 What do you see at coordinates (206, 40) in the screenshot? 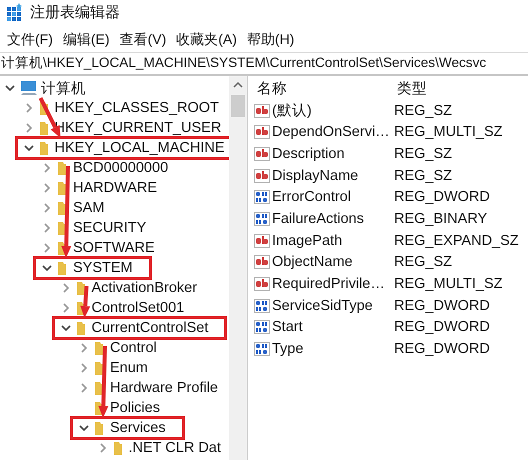
I see `menu-item: 收藏夹(A)` at bounding box center [206, 40].